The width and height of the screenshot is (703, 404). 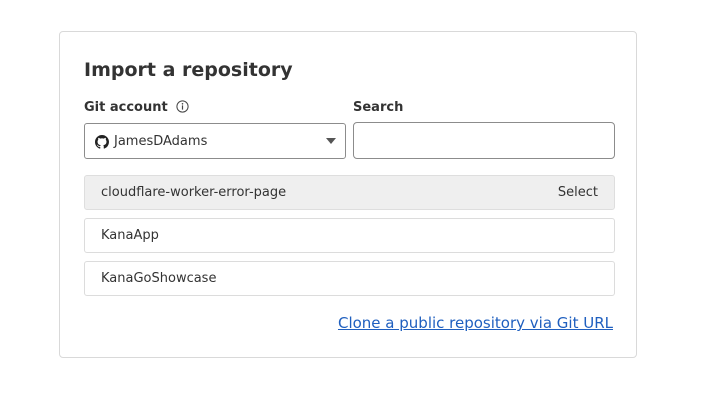 I want to click on list-item: cloudflare-worker-error-page Select, so click(x=349, y=192).